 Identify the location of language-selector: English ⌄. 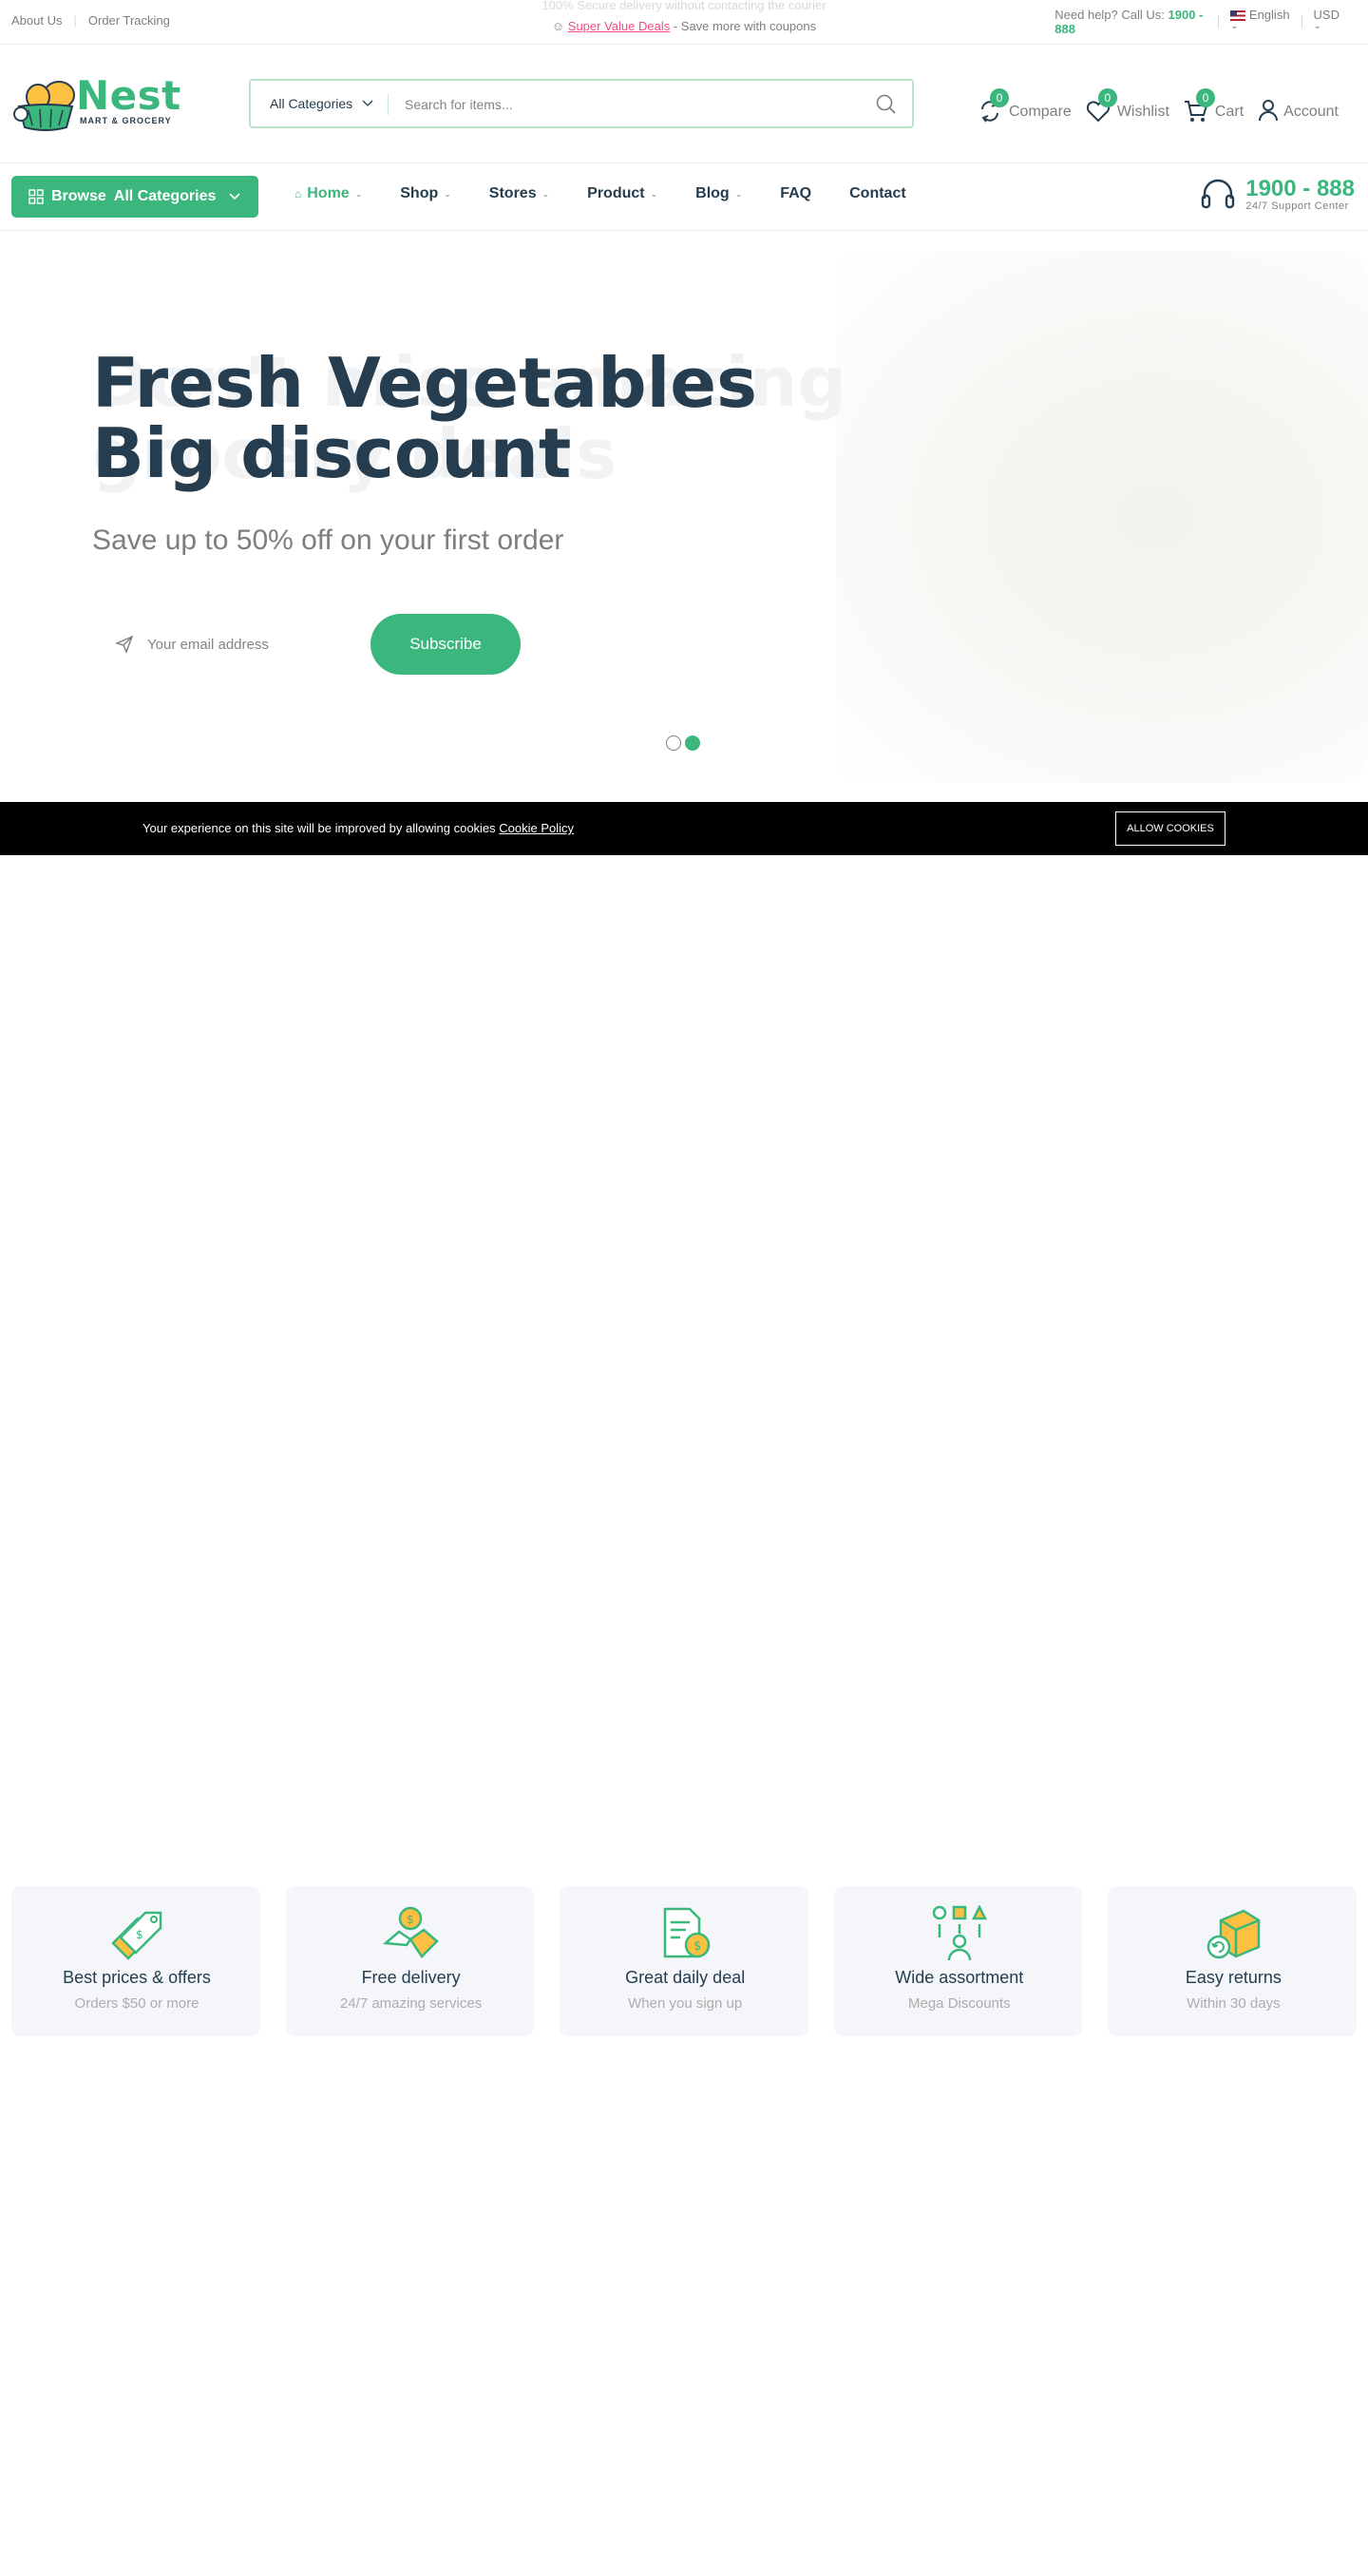
(1260, 19).